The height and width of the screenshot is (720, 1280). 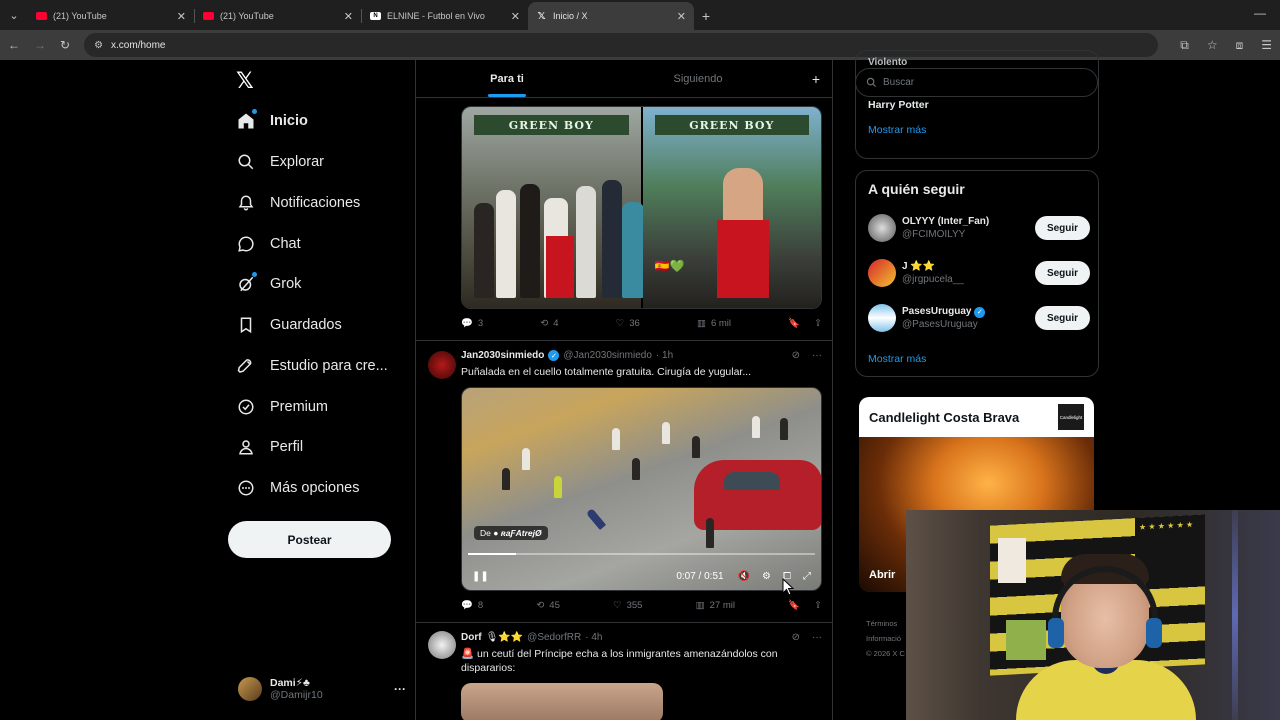 I want to click on repost-button: ⟲ 4, so click(x=549, y=323).